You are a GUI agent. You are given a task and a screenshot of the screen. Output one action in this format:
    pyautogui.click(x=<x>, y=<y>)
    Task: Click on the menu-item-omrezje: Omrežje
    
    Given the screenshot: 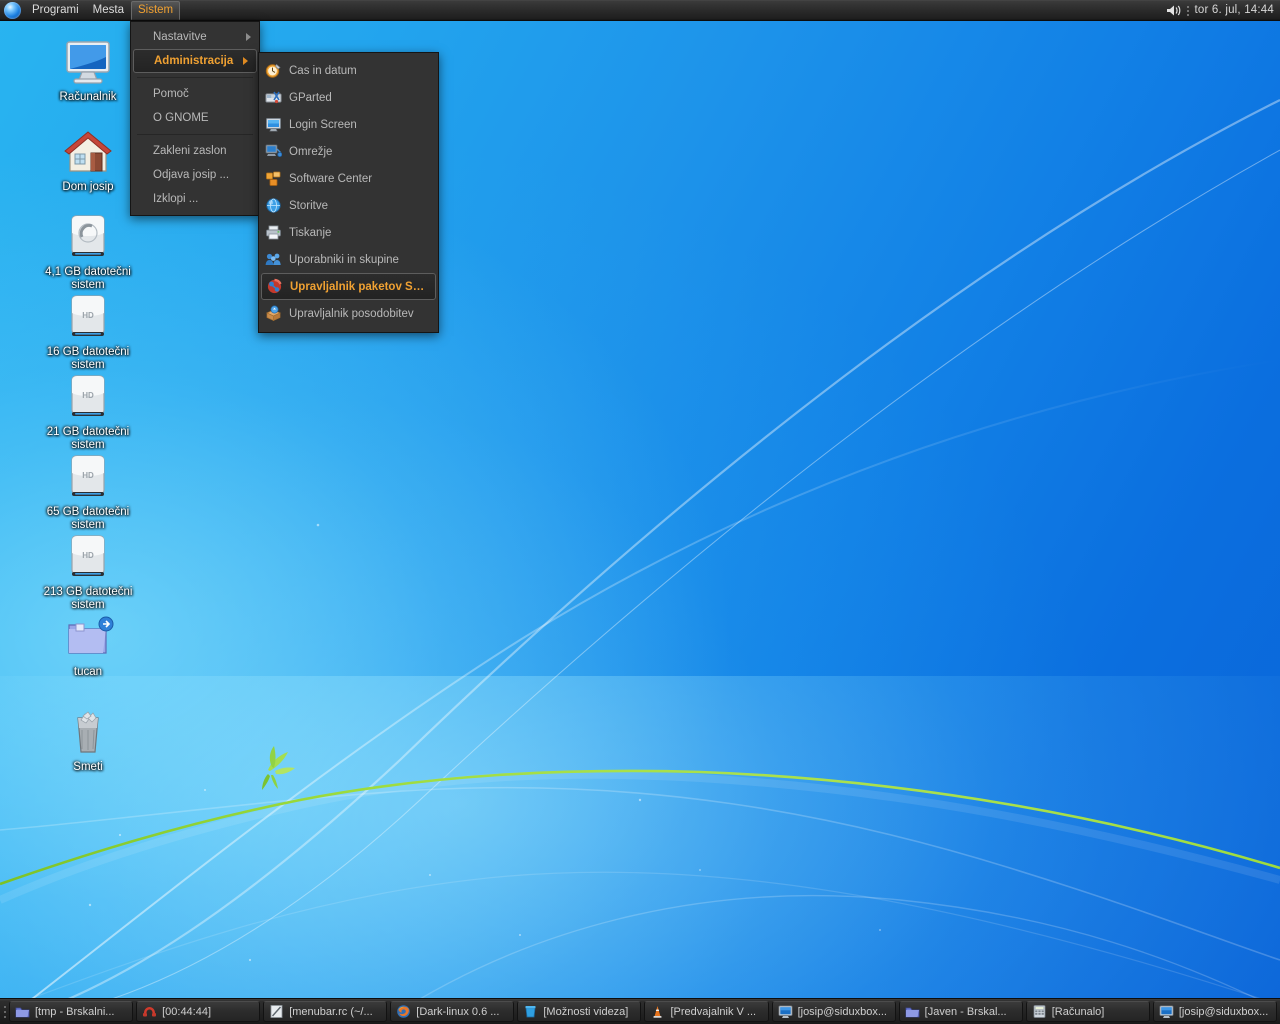 What is the action you would take?
    pyautogui.click(x=348, y=151)
    